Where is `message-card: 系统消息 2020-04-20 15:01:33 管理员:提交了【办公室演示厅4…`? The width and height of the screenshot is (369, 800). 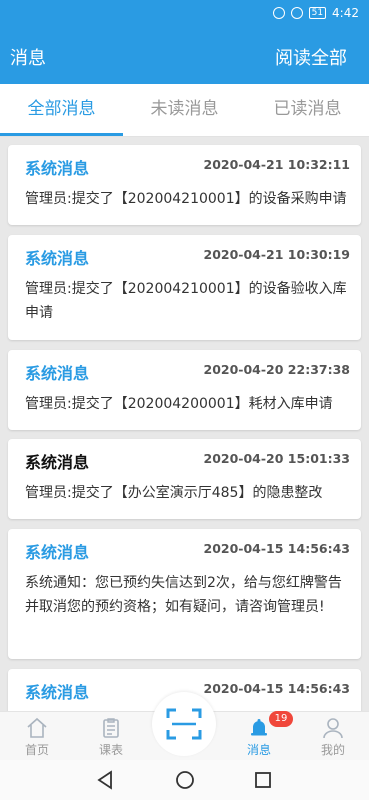
message-card: 系统消息 2020-04-20 15:01:33 管理员:提交了【办公室演示厅4… is located at coordinates (184, 479).